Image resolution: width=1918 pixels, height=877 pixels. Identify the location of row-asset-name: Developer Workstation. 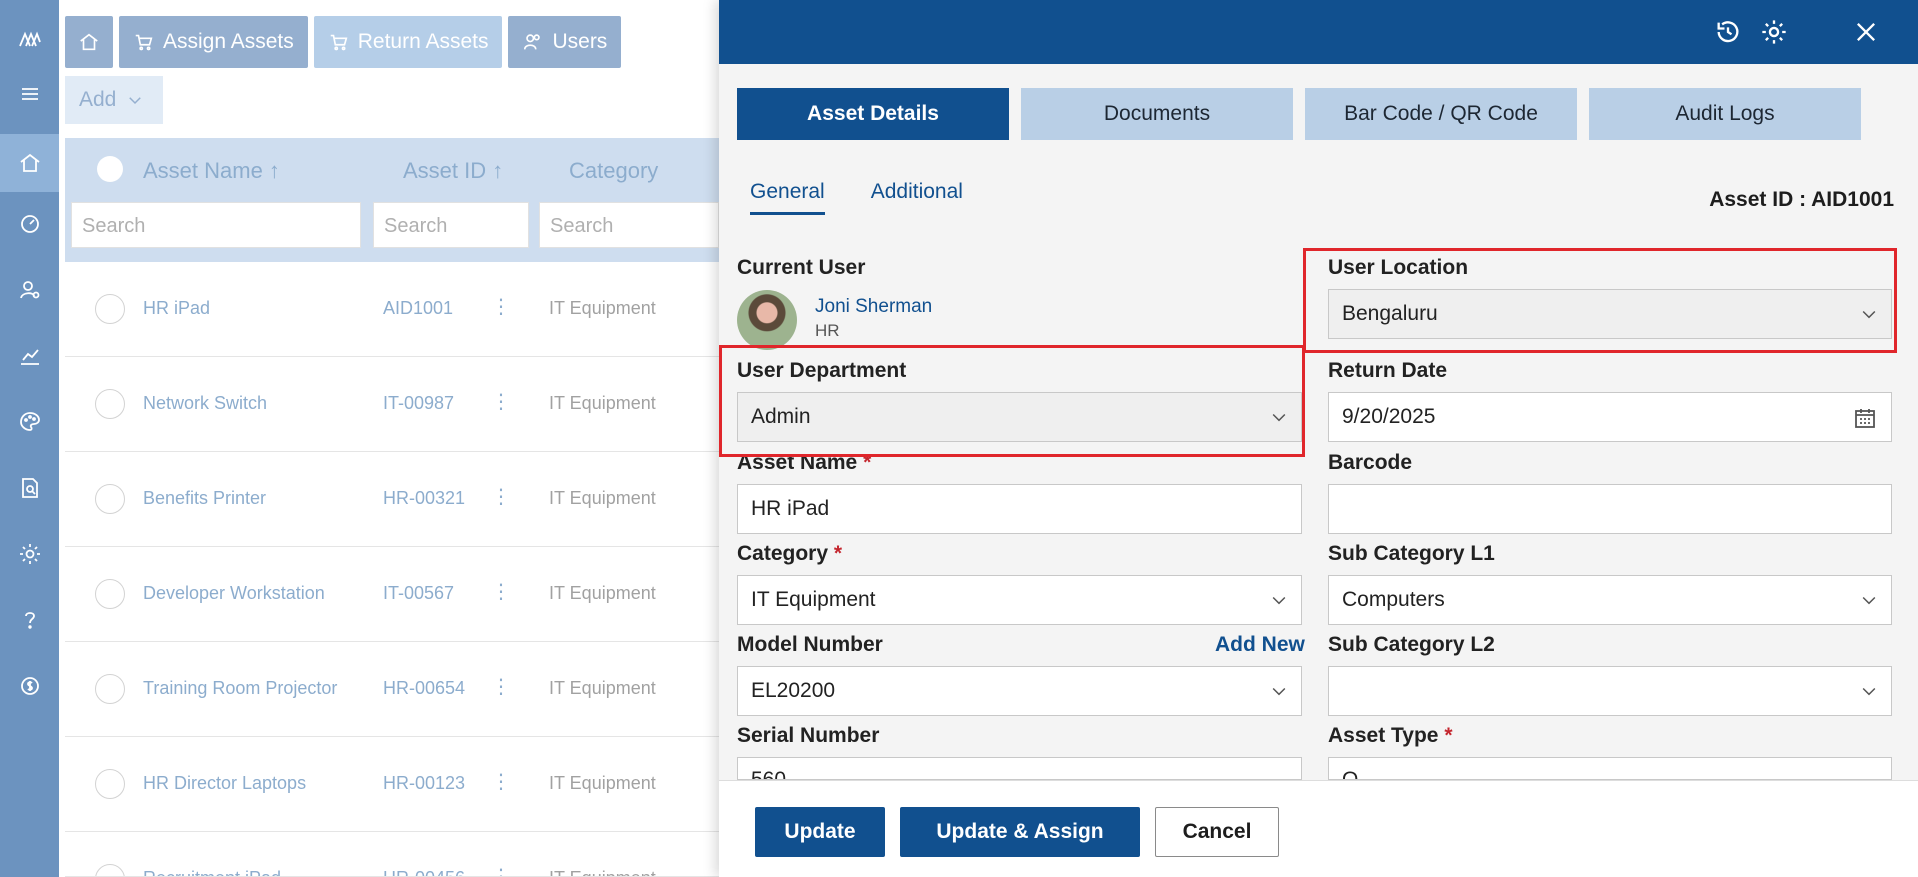
(234, 593).